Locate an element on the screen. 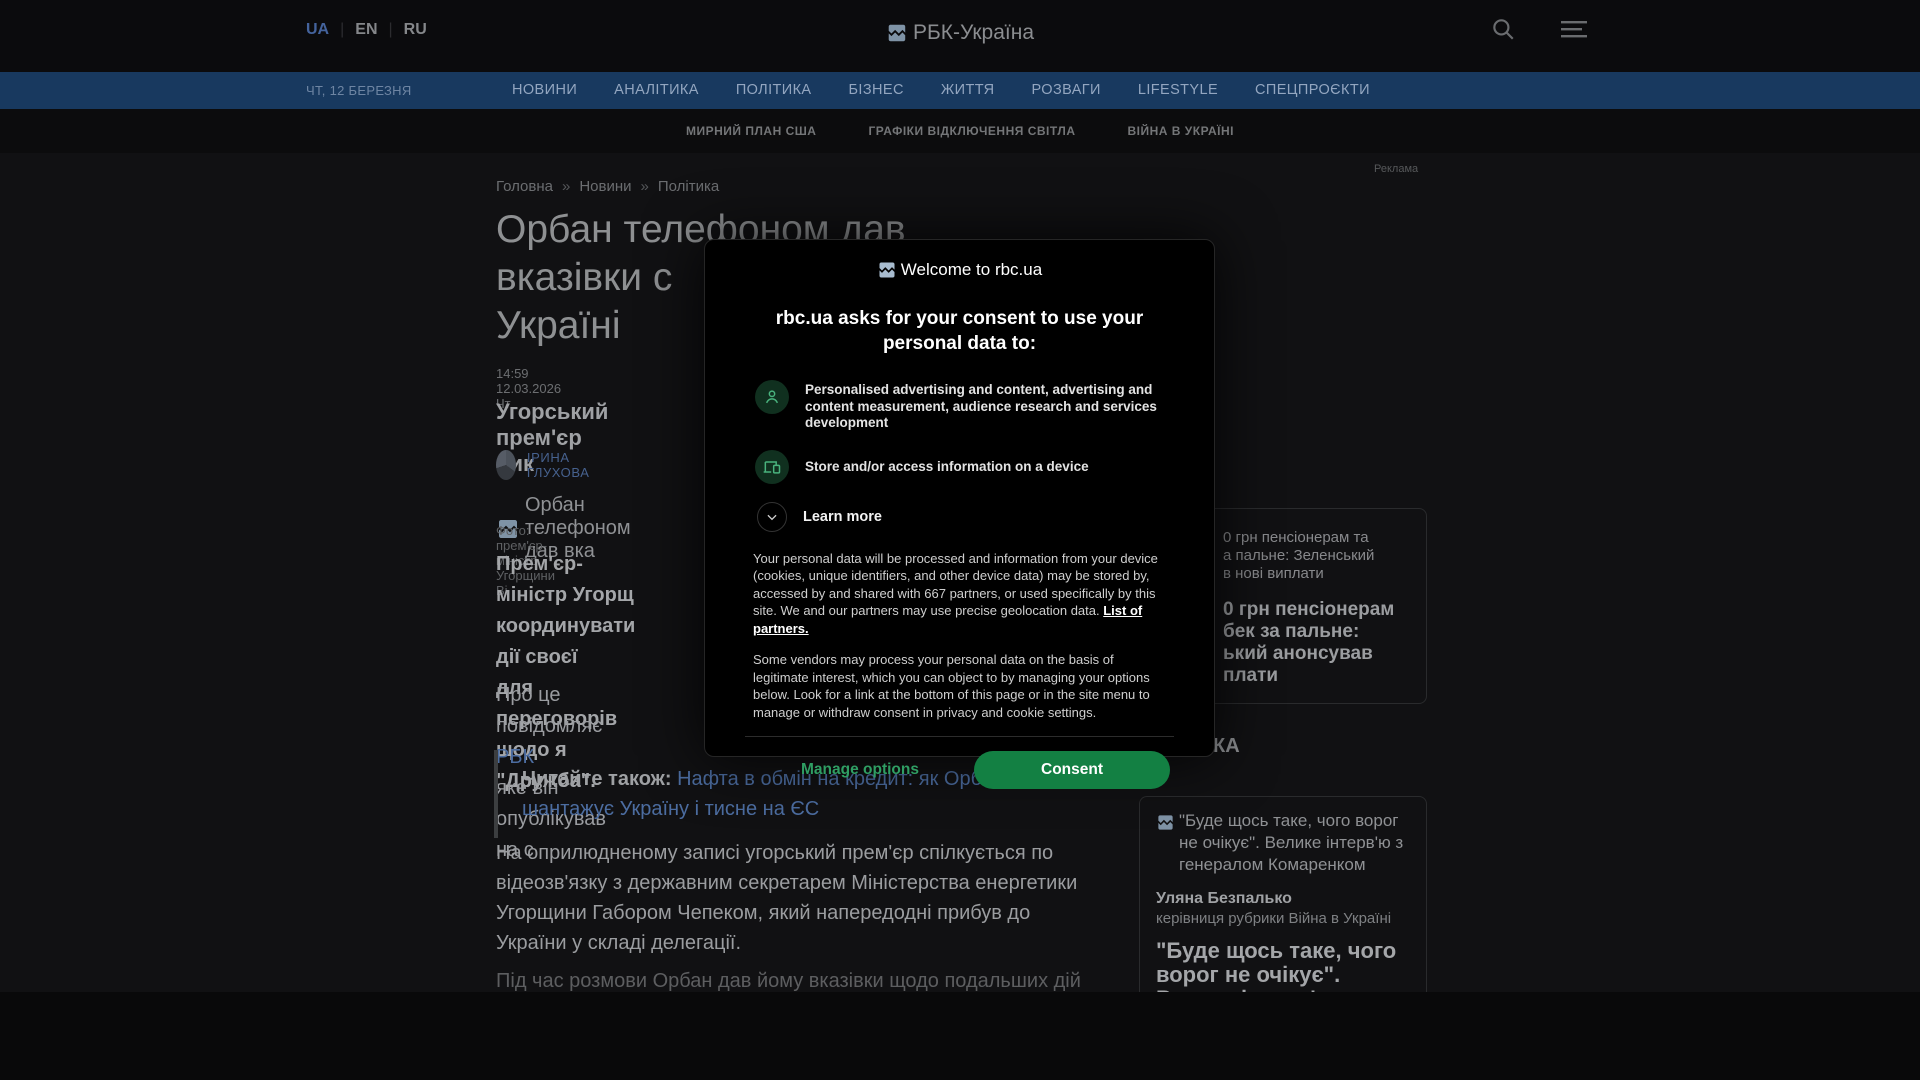 The height and width of the screenshot is (1080, 1920). author-avatar is located at coordinates (506, 465).